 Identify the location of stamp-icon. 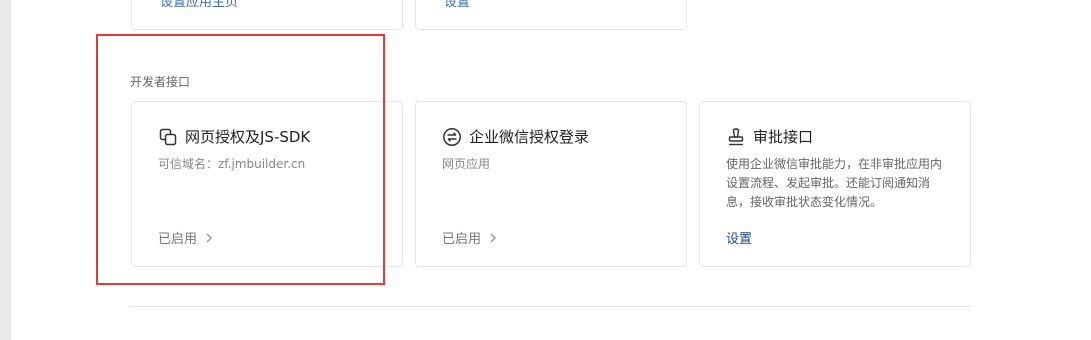
(736, 137).